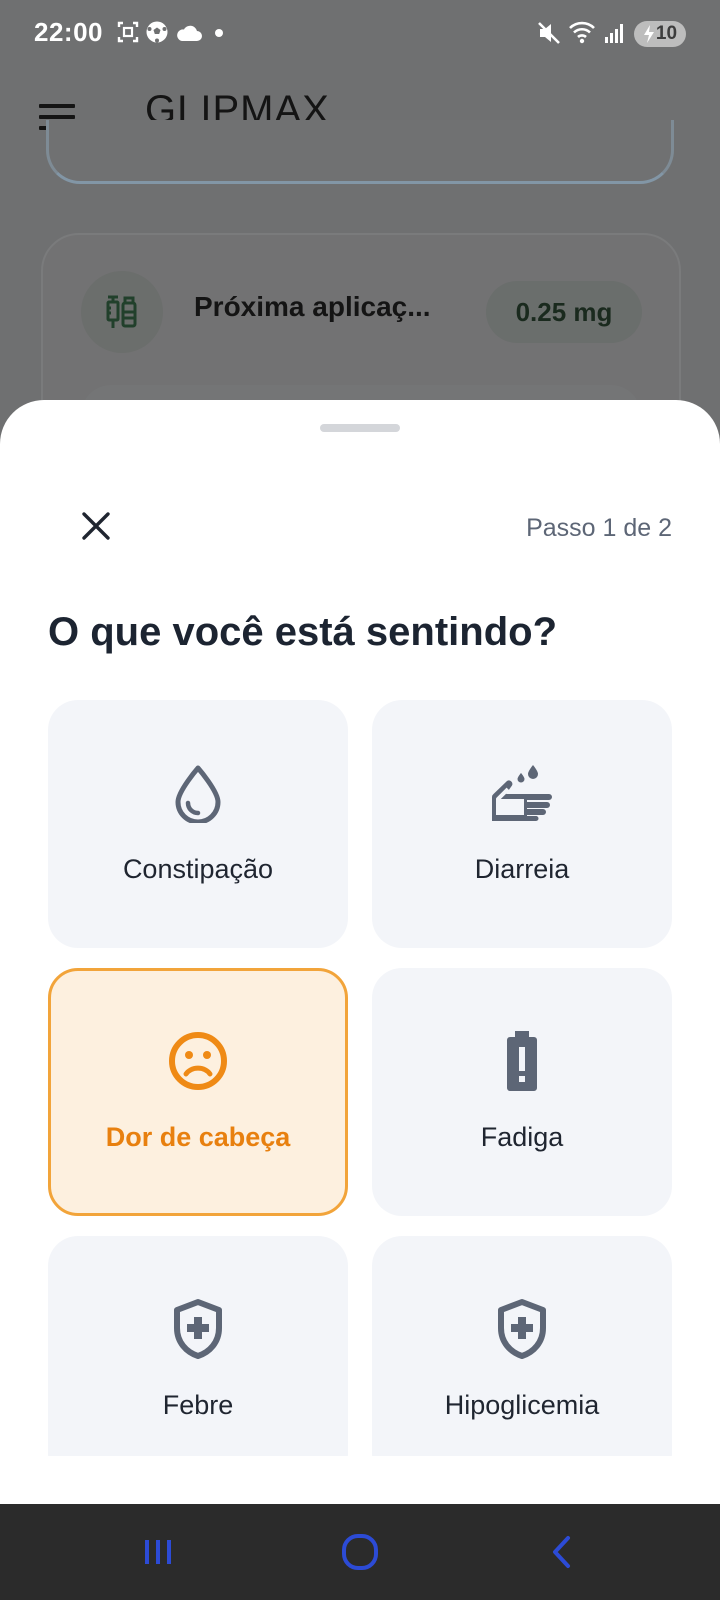  I want to click on symptom-label: Constipação, so click(198, 869).